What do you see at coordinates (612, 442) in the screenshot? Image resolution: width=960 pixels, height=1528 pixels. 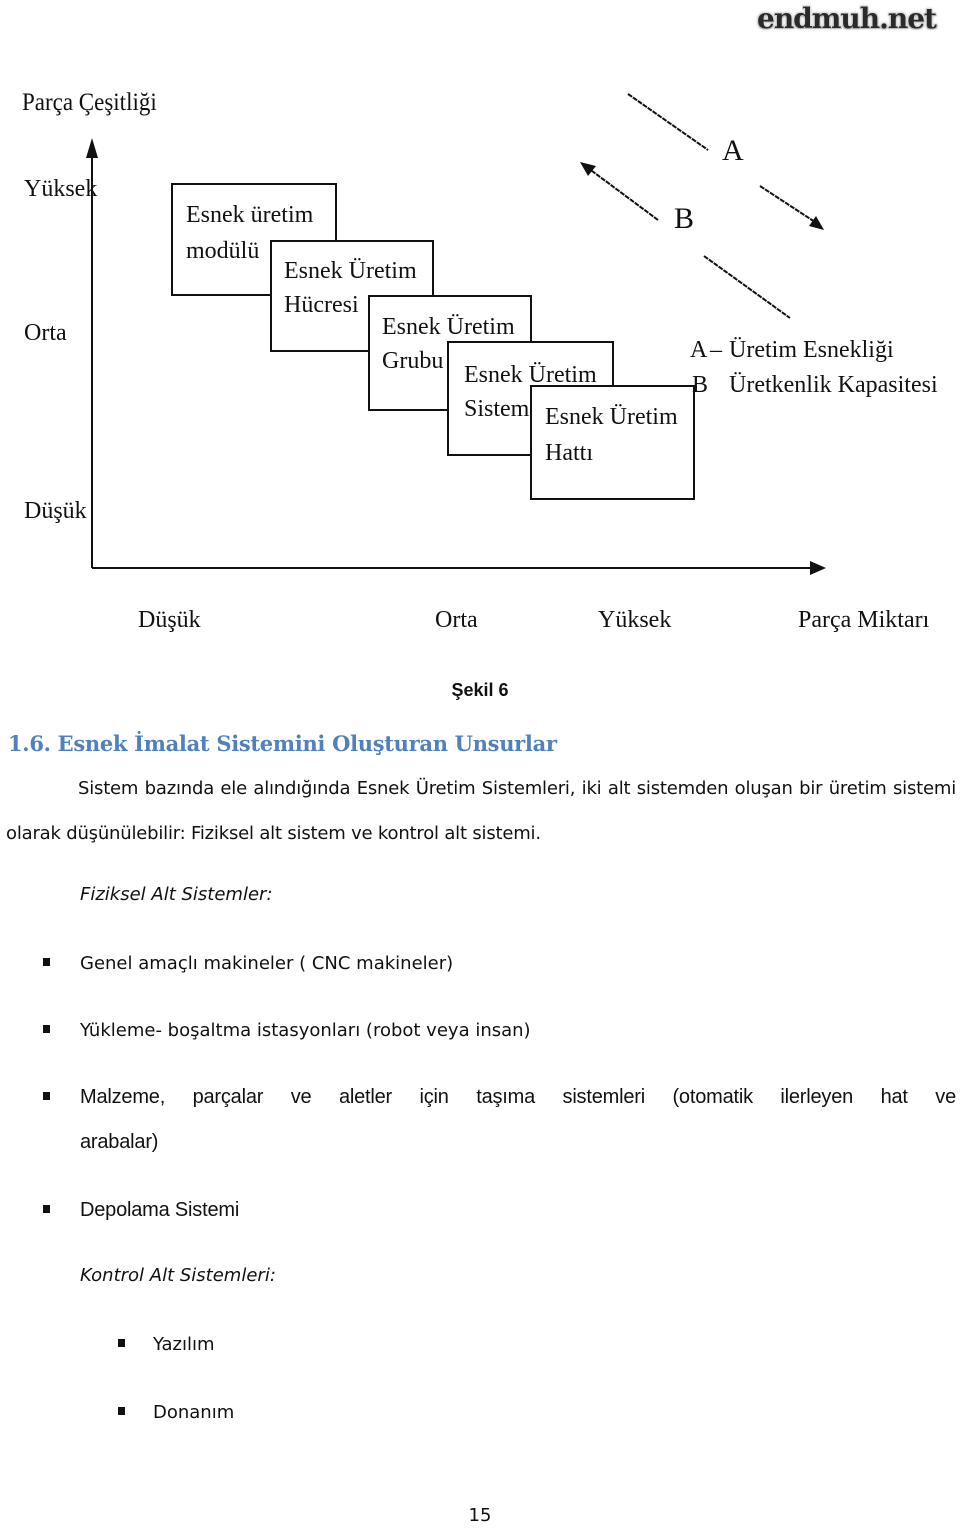 I see `box-line: Esnek Üretim Hattı` at bounding box center [612, 442].